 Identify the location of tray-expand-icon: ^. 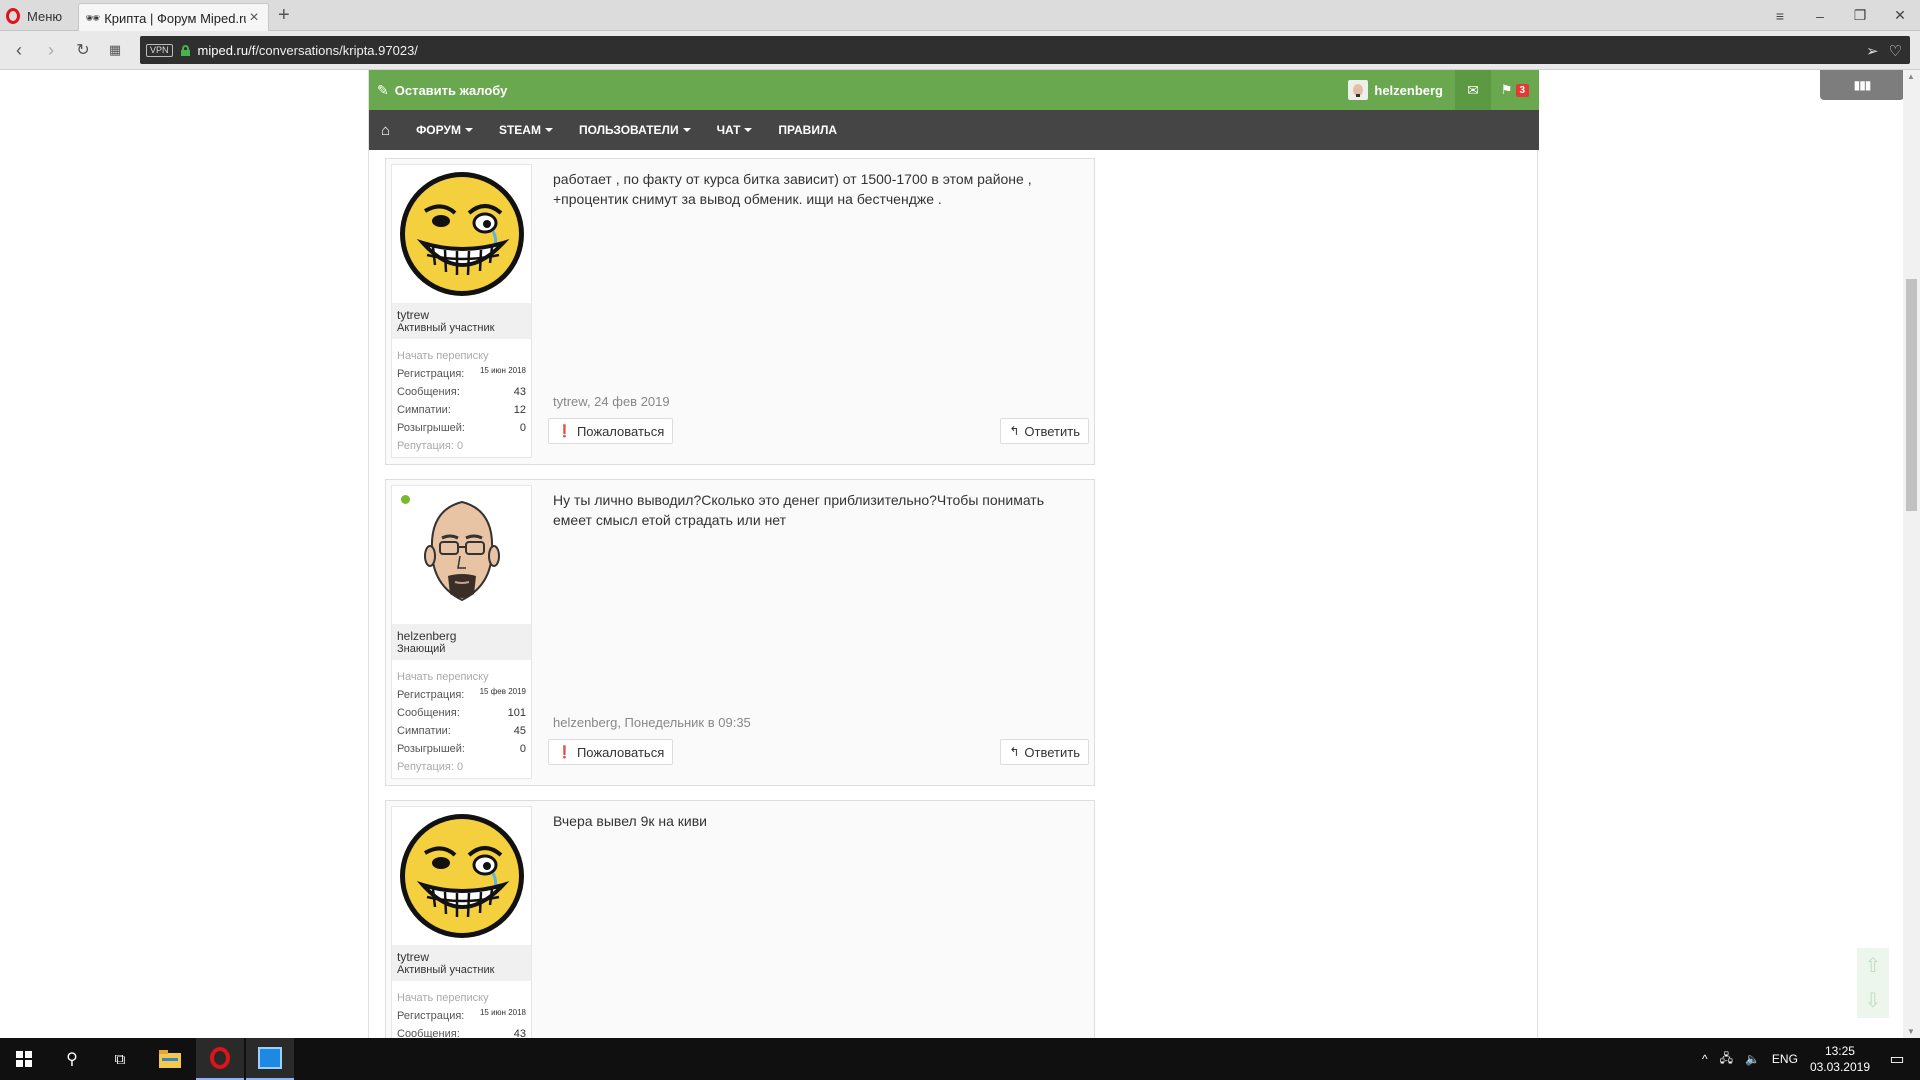
(1705, 1059).